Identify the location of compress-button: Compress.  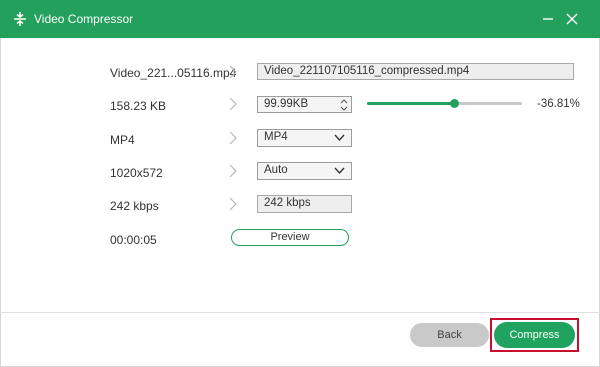
(534, 335).